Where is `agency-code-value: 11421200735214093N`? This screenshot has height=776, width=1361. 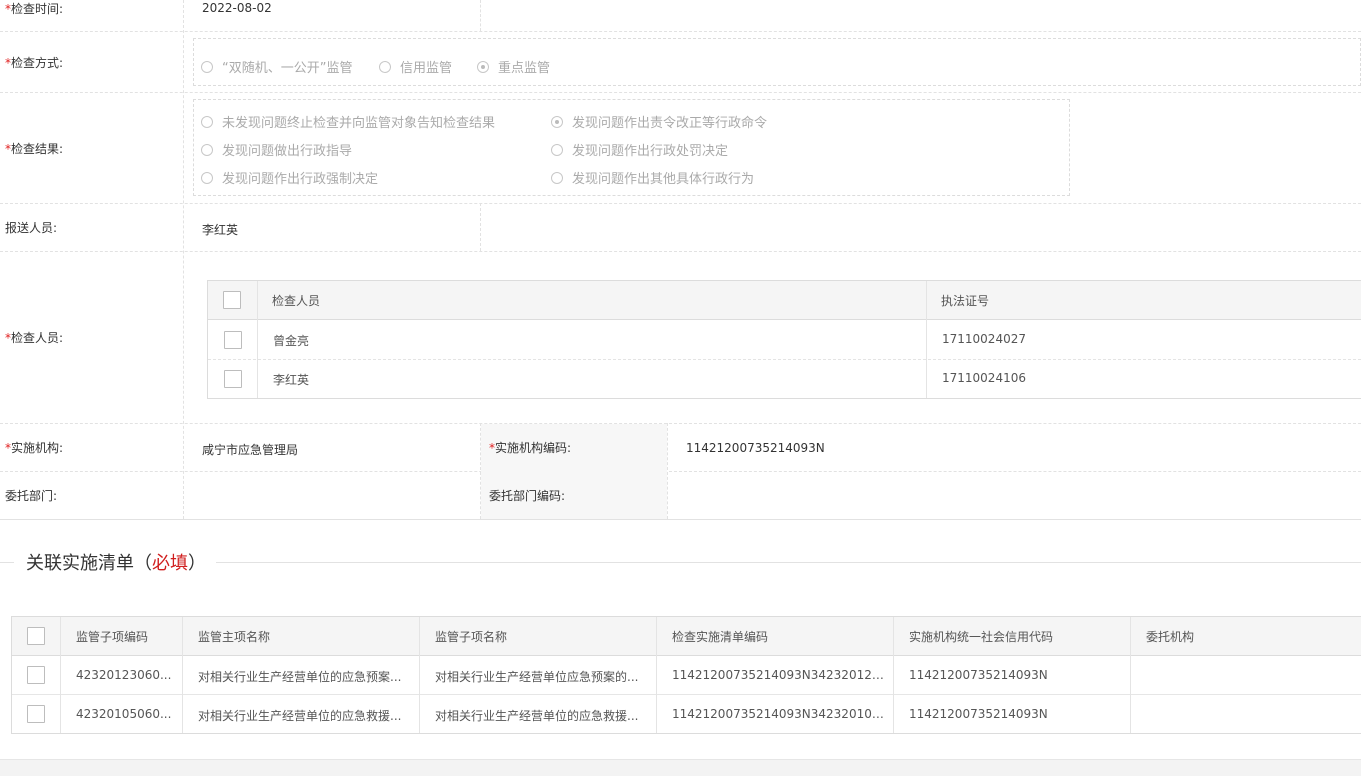 agency-code-value: 11421200735214093N is located at coordinates (755, 448).